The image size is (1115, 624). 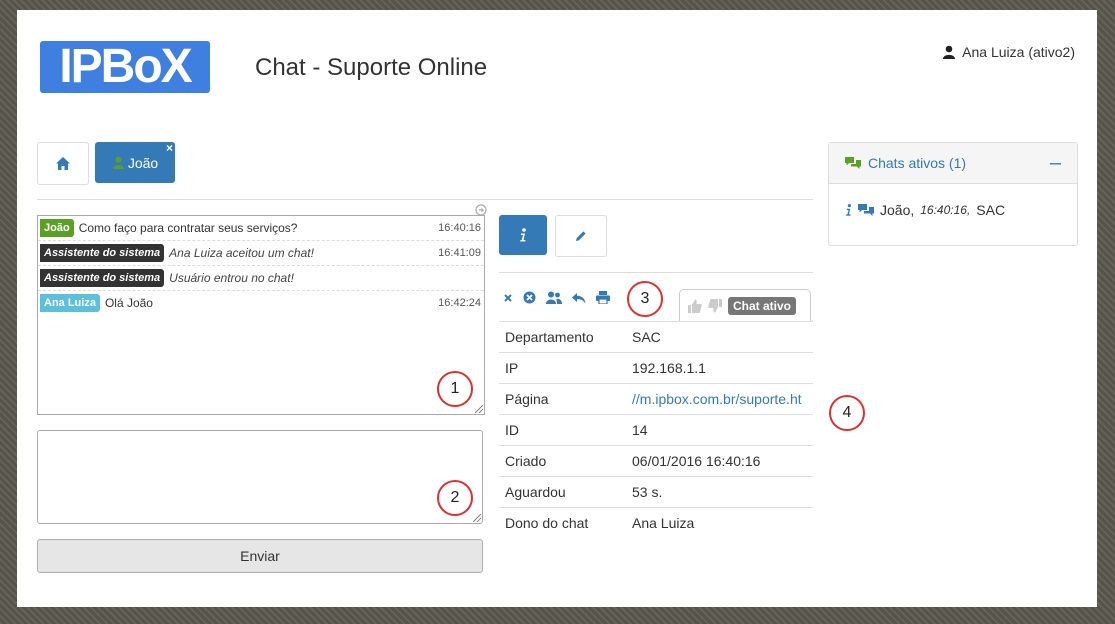 I want to click on message-text: Como faço para contratar seus serviços?, so click(x=188, y=228).